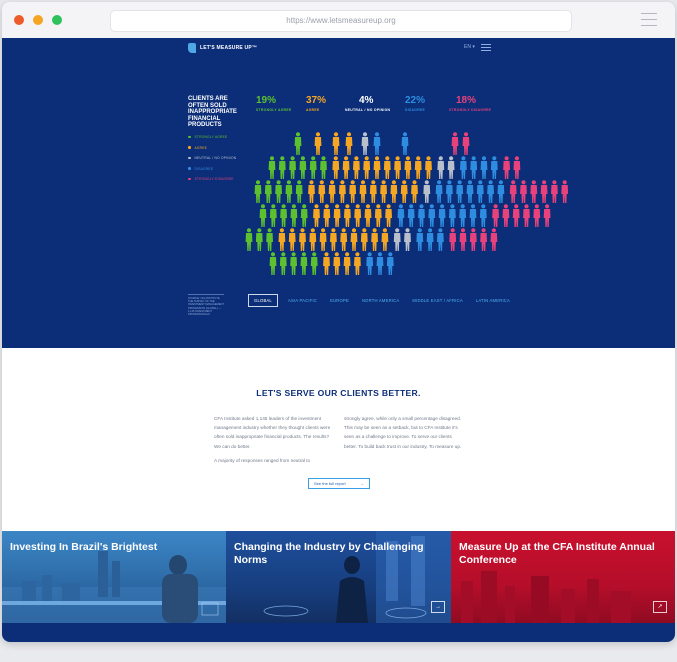 The image size is (677, 662). Describe the element at coordinates (330, 483) in the screenshot. I see `button-label: See the full report` at that location.